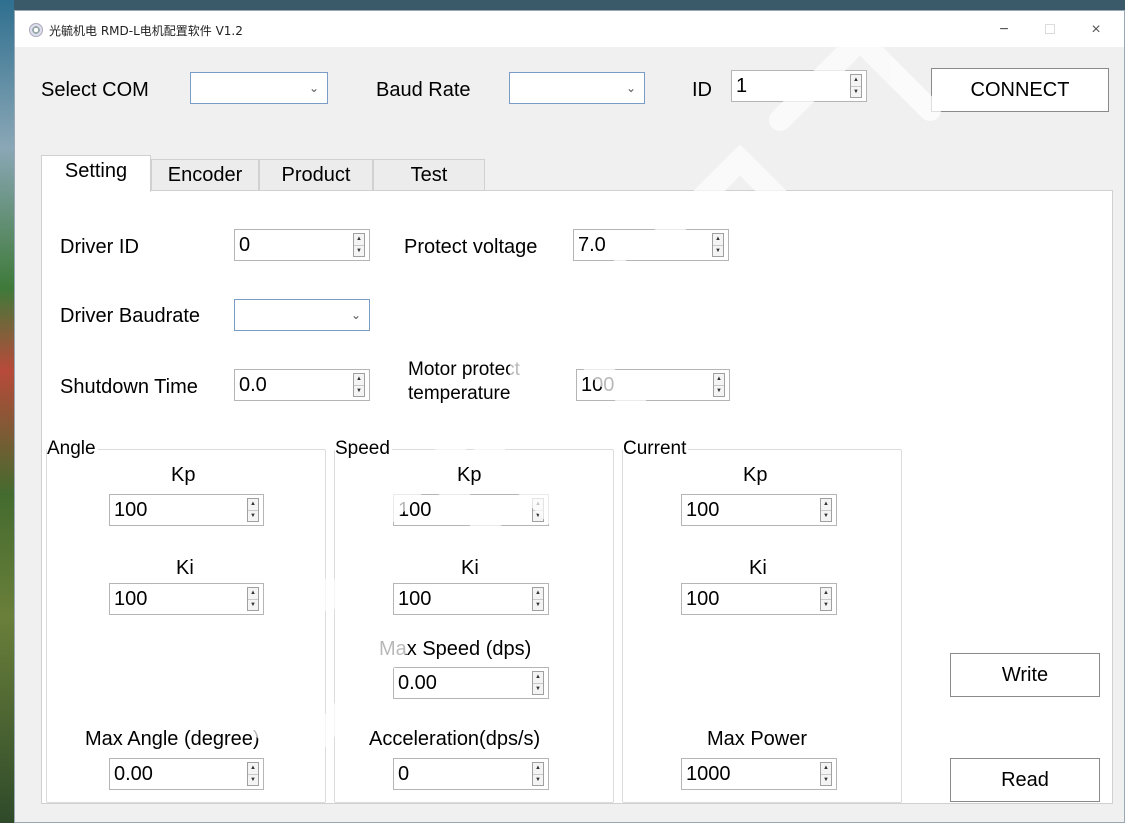 This screenshot has height=823, width=1125. Describe the element at coordinates (131, 510) in the screenshot. I see `angle-kp-value: 100` at that location.